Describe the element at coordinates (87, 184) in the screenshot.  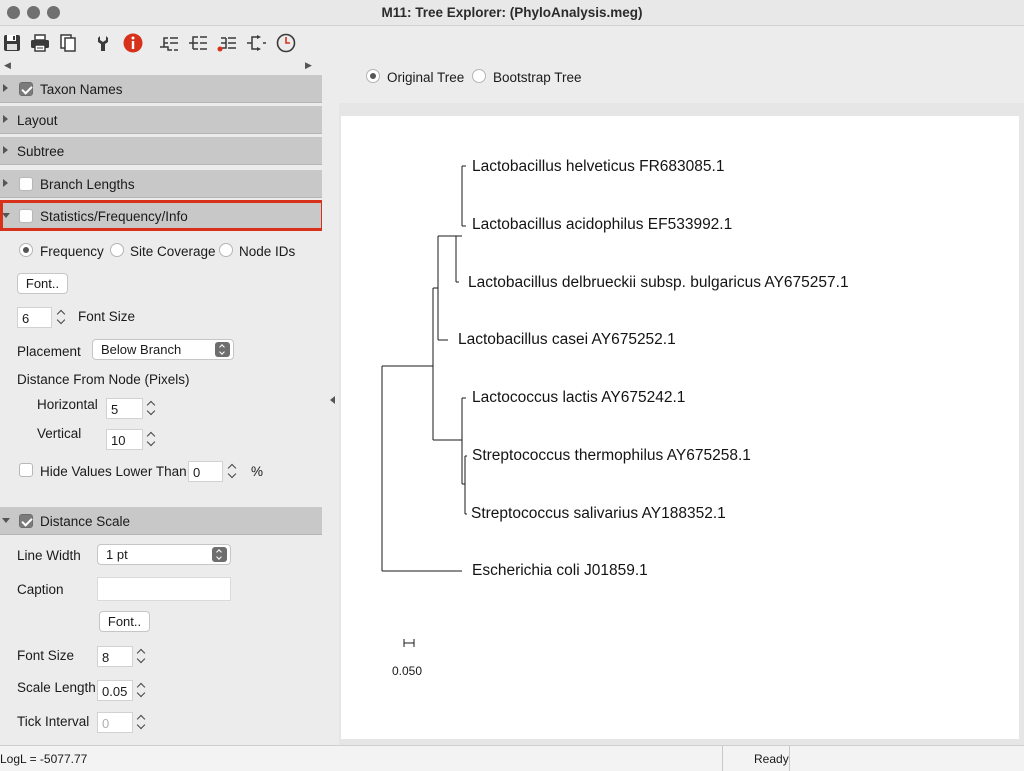
I see `section-label: Branch Lengths` at that location.